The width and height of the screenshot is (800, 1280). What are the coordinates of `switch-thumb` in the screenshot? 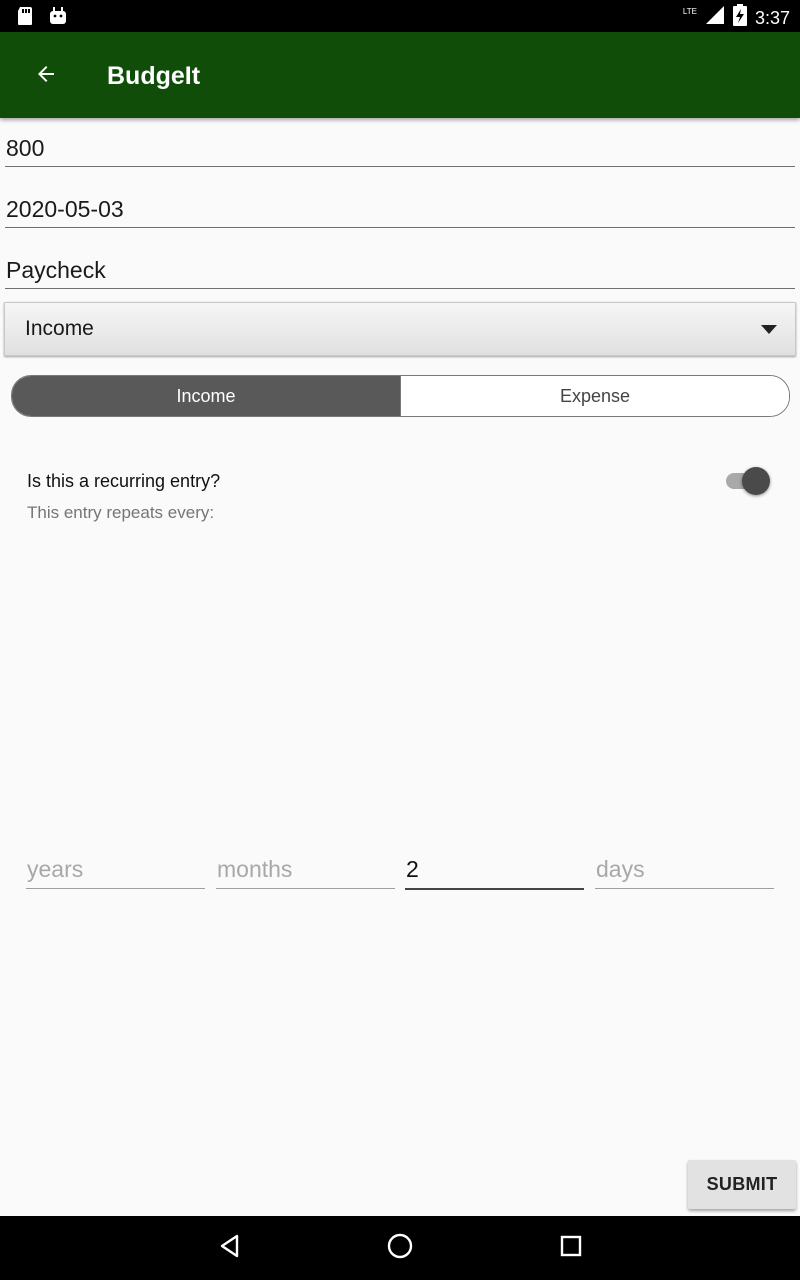 It's located at (756, 481).